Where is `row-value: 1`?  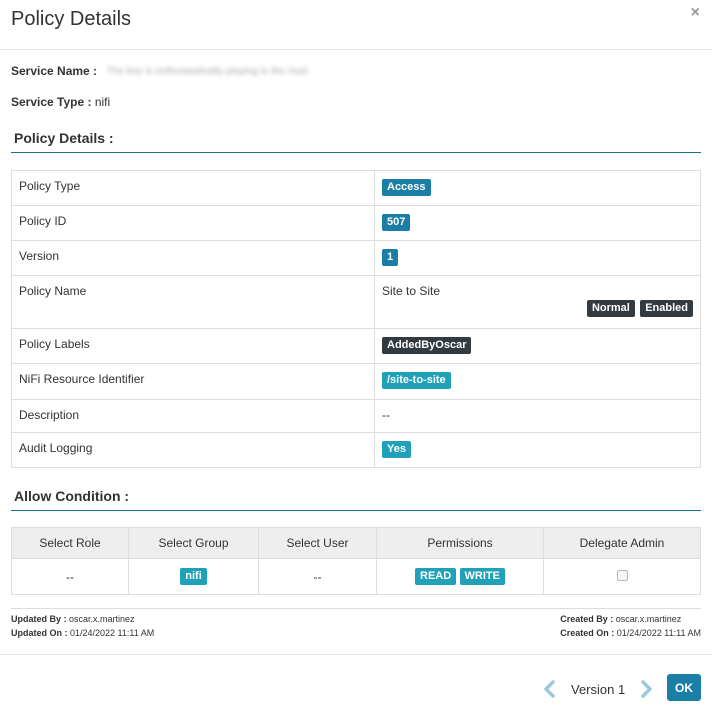 row-value: 1 is located at coordinates (537, 258).